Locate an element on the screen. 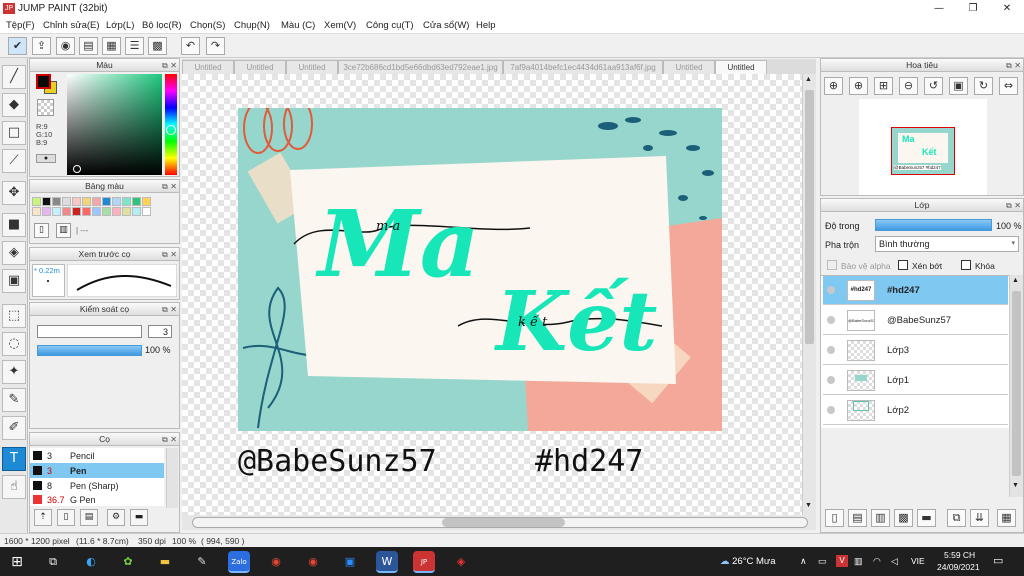 The width and height of the screenshot is (1024, 576). close-button: ✕ is located at coordinates (1007, 8).